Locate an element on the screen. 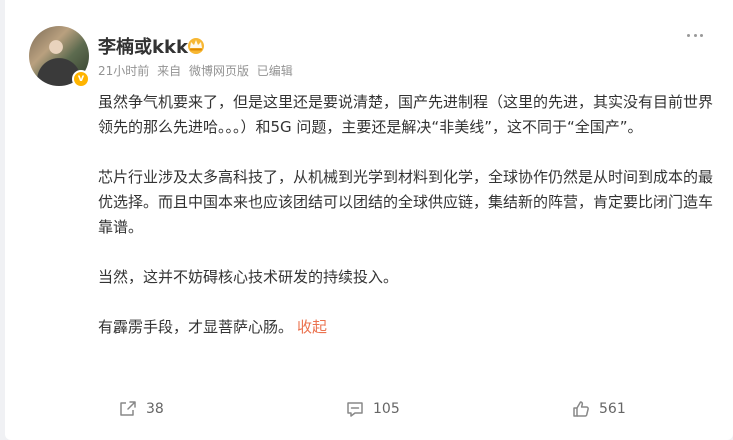 The width and height of the screenshot is (733, 440). collapse-link: 收起 is located at coordinates (312, 327).